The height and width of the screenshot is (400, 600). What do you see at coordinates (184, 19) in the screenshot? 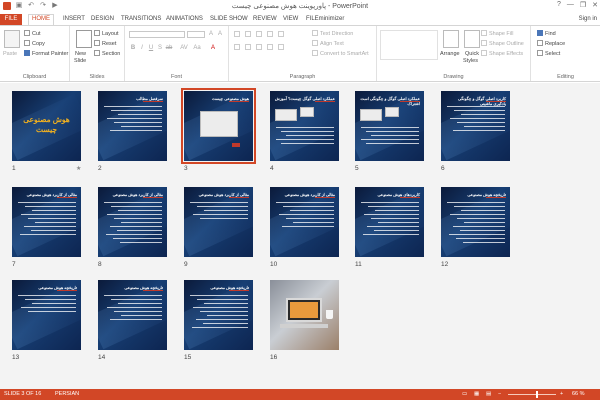
I see `tab-animations: ANIMATIONS` at bounding box center [184, 19].